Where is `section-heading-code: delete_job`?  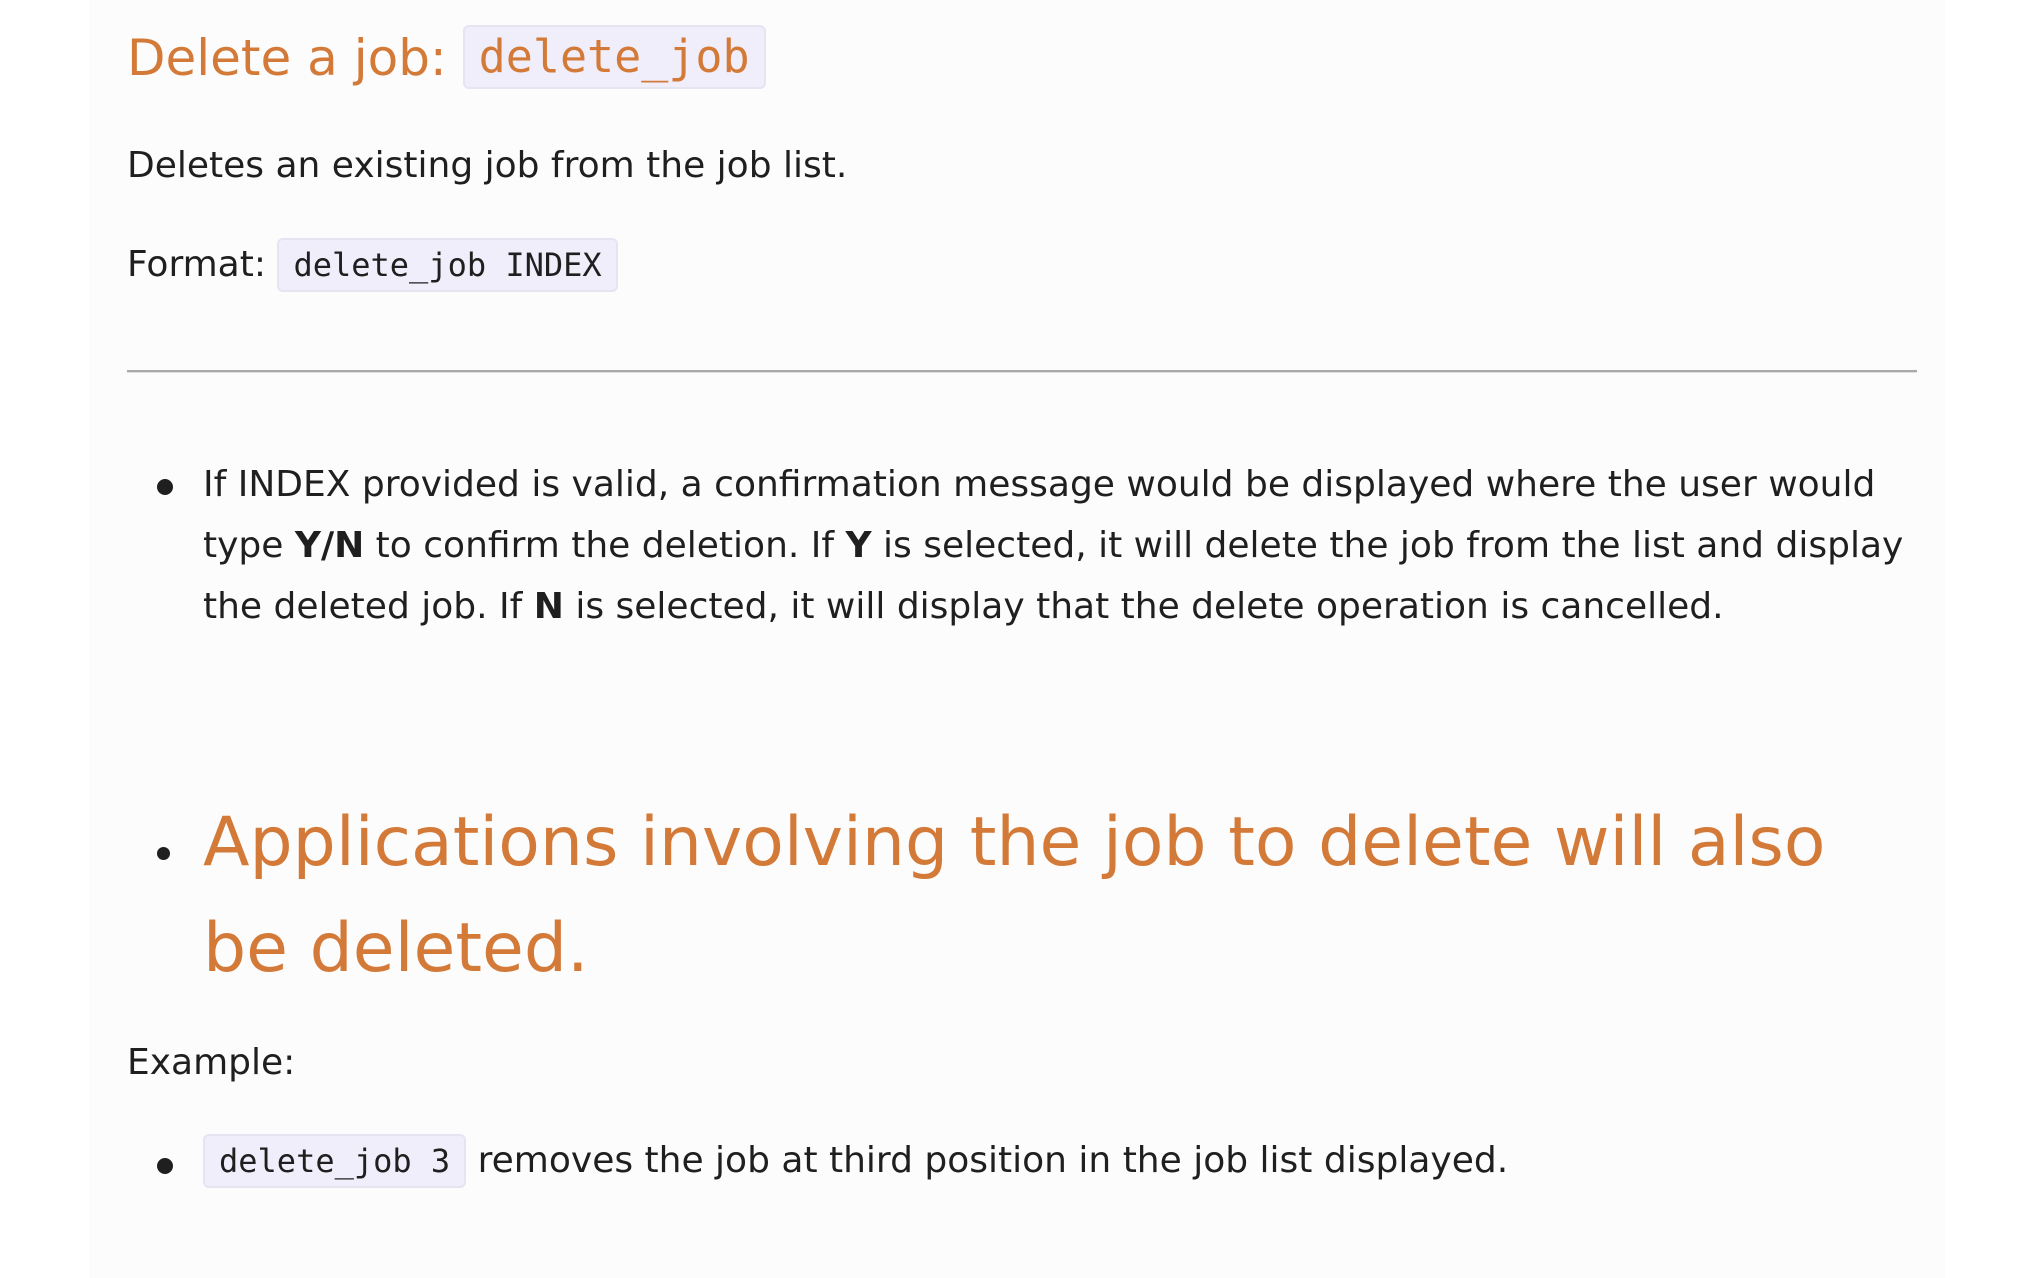 section-heading-code: delete_job is located at coordinates (614, 57).